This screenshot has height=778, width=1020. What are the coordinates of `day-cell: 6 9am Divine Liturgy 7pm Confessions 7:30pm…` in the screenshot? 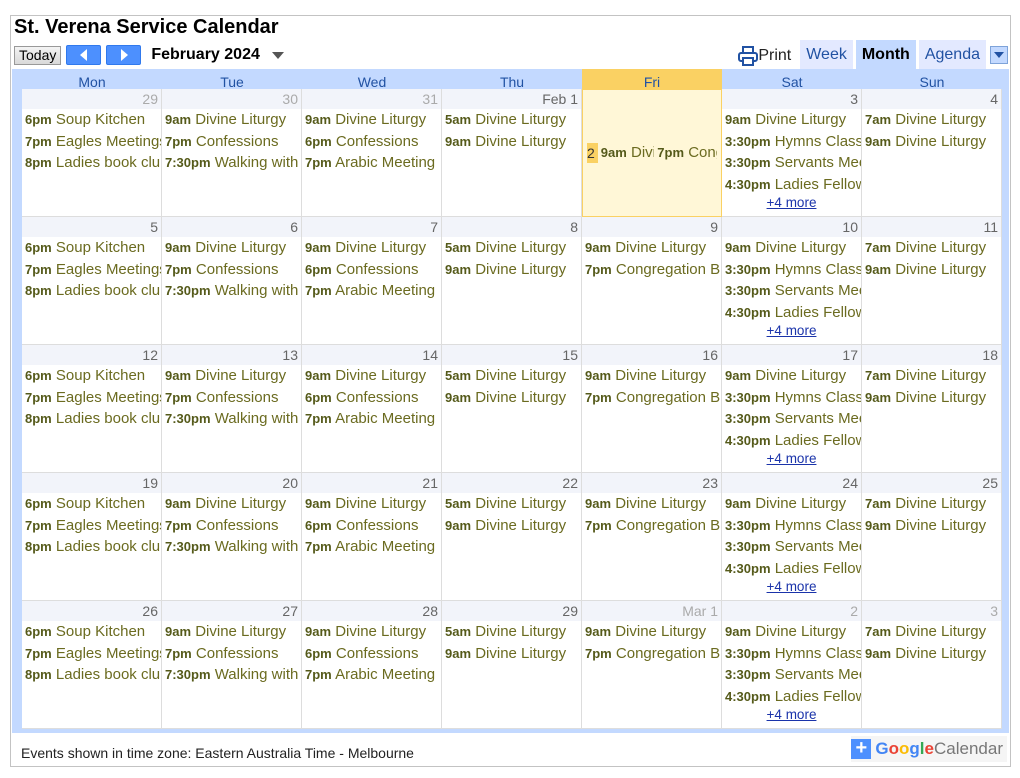 It's located at (232, 281).